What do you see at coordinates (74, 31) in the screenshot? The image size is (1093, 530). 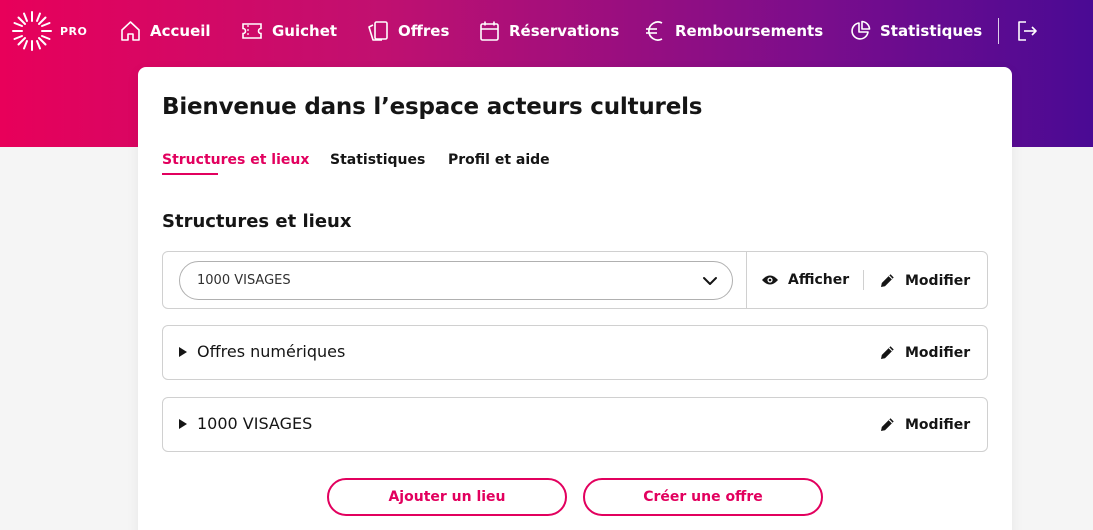 I see `pro-badge: PRO` at bounding box center [74, 31].